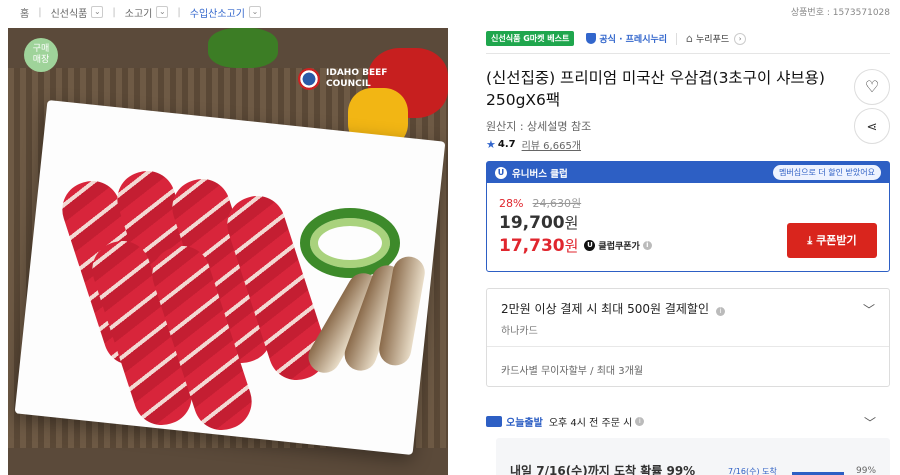  Describe the element at coordinates (41, 55) in the screenshot. I see `store-badge: 구매 매장` at that location.